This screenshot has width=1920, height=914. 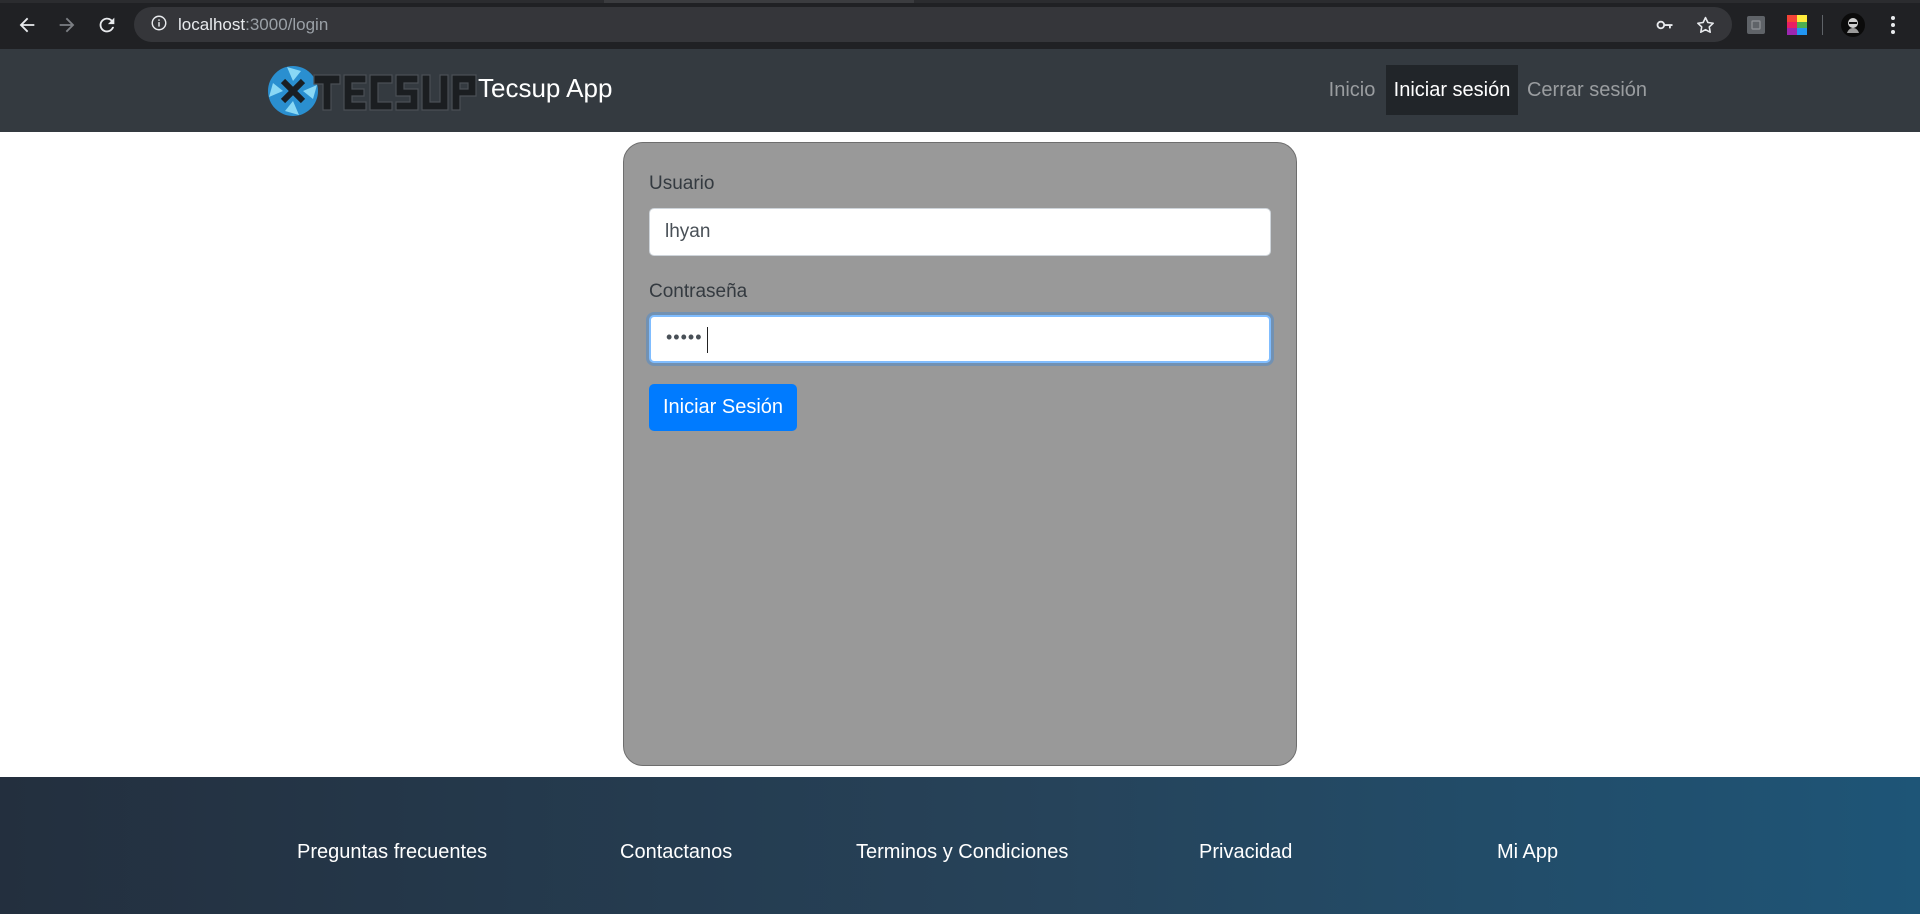 What do you see at coordinates (212, 24) in the screenshot?
I see `url-host: localhost` at bounding box center [212, 24].